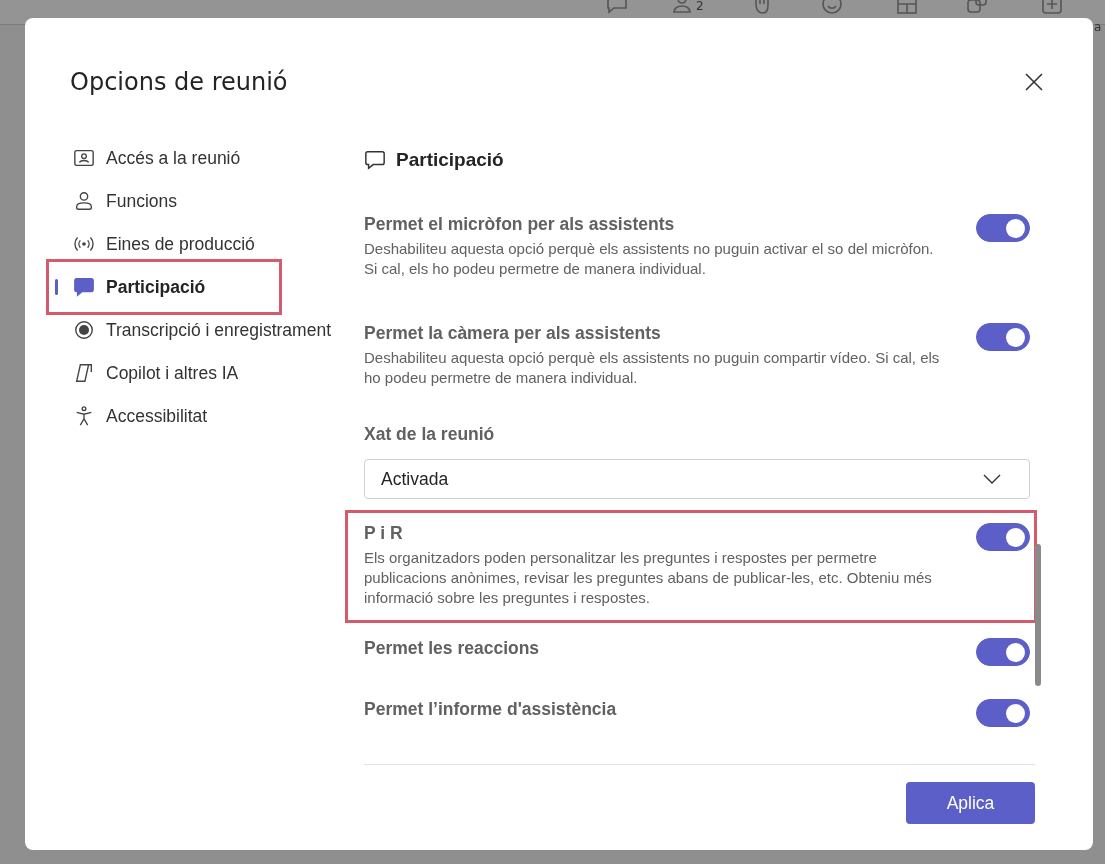 The width and height of the screenshot is (1105, 864). Describe the element at coordinates (155, 244) in the screenshot. I see `sidebar-item: Eines de producció` at that location.